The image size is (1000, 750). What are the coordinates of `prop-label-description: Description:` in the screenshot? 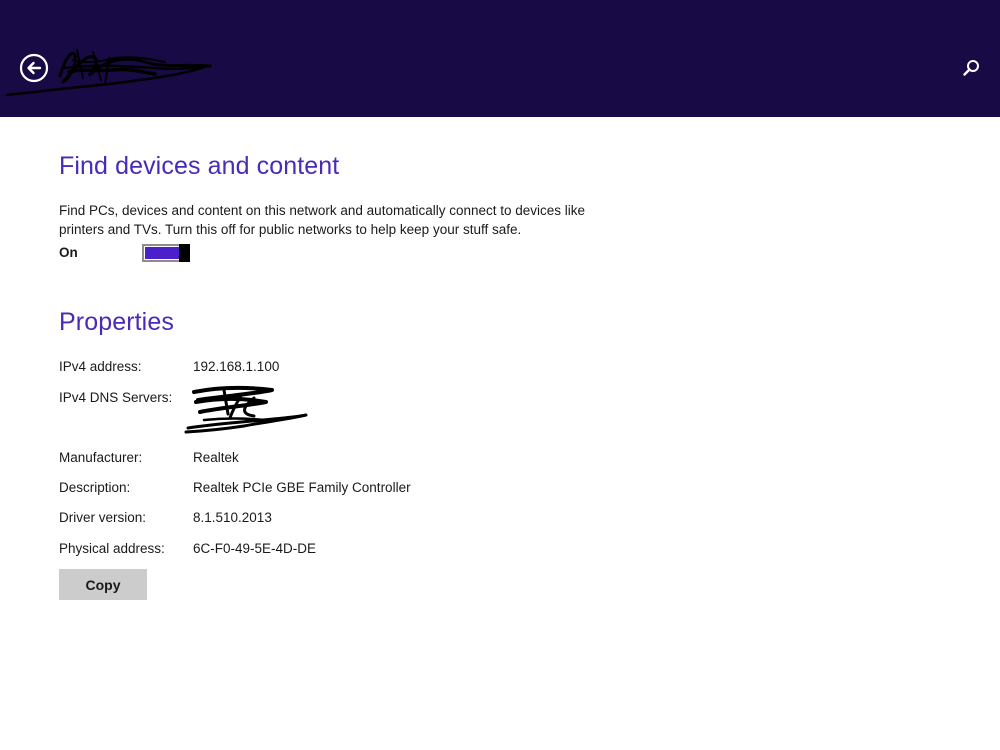 It's located at (95, 487).